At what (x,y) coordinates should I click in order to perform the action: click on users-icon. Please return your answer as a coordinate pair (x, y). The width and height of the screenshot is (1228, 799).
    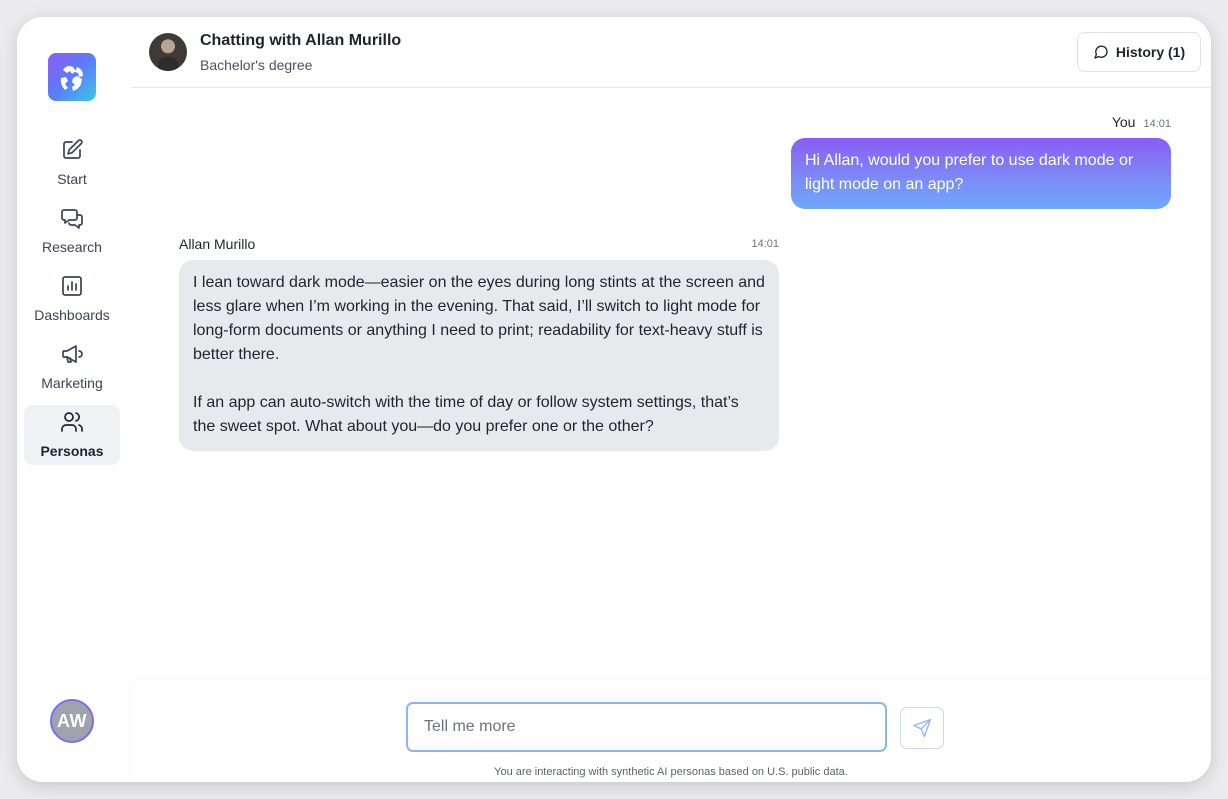
    Looking at the image, I should click on (72, 422).